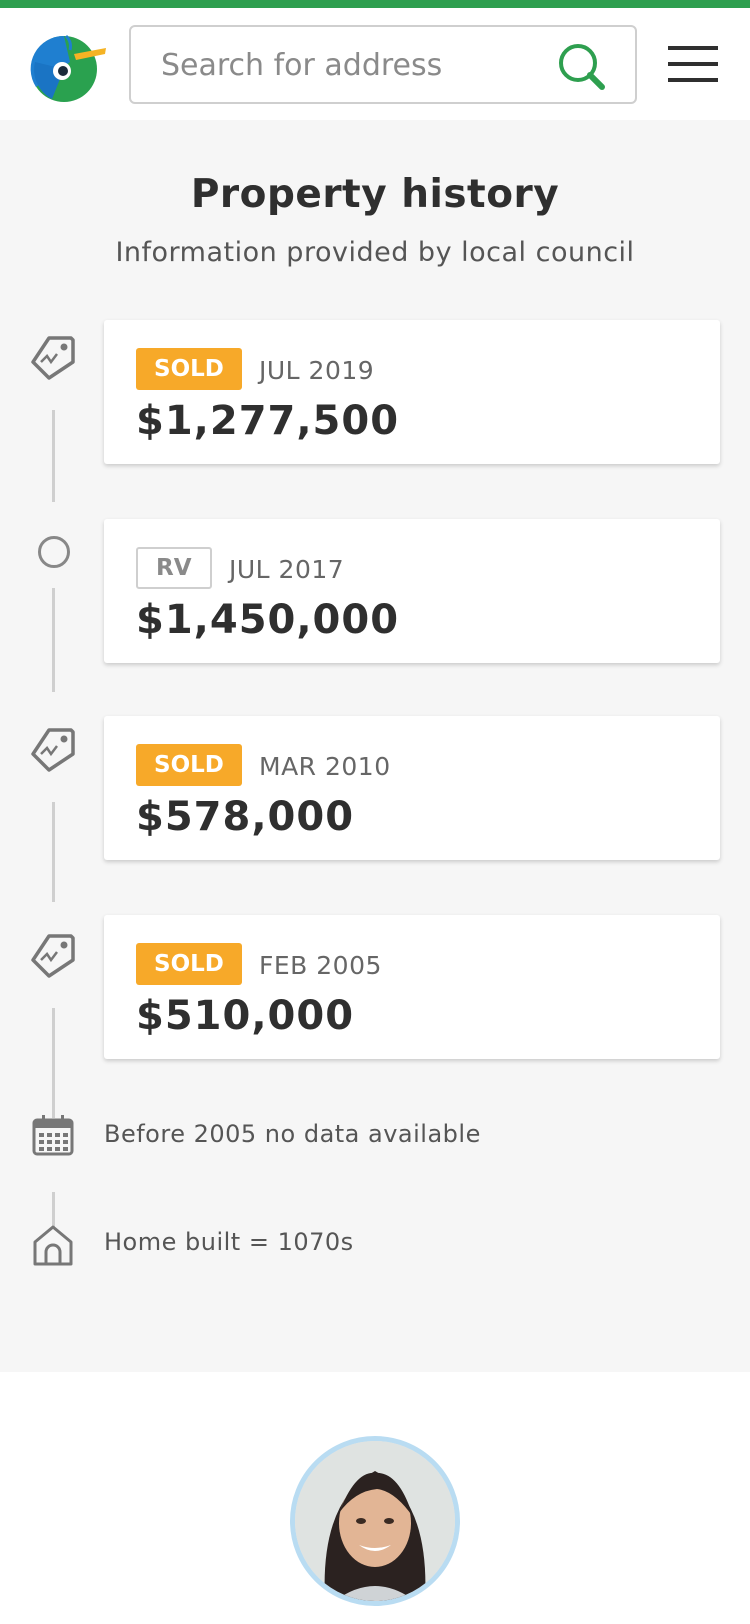  What do you see at coordinates (268, 421) in the screenshot?
I see `event-price: $1,277,500` at bounding box center [268, 421].